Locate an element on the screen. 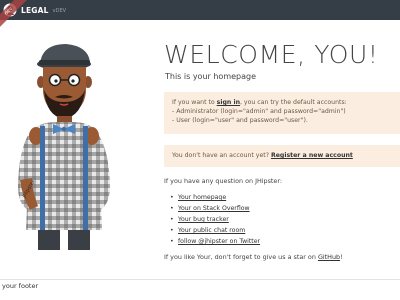 The image size is (400, 300). twitter-link: follow @jhipster on Twitter is located at coordinates (219, 241).